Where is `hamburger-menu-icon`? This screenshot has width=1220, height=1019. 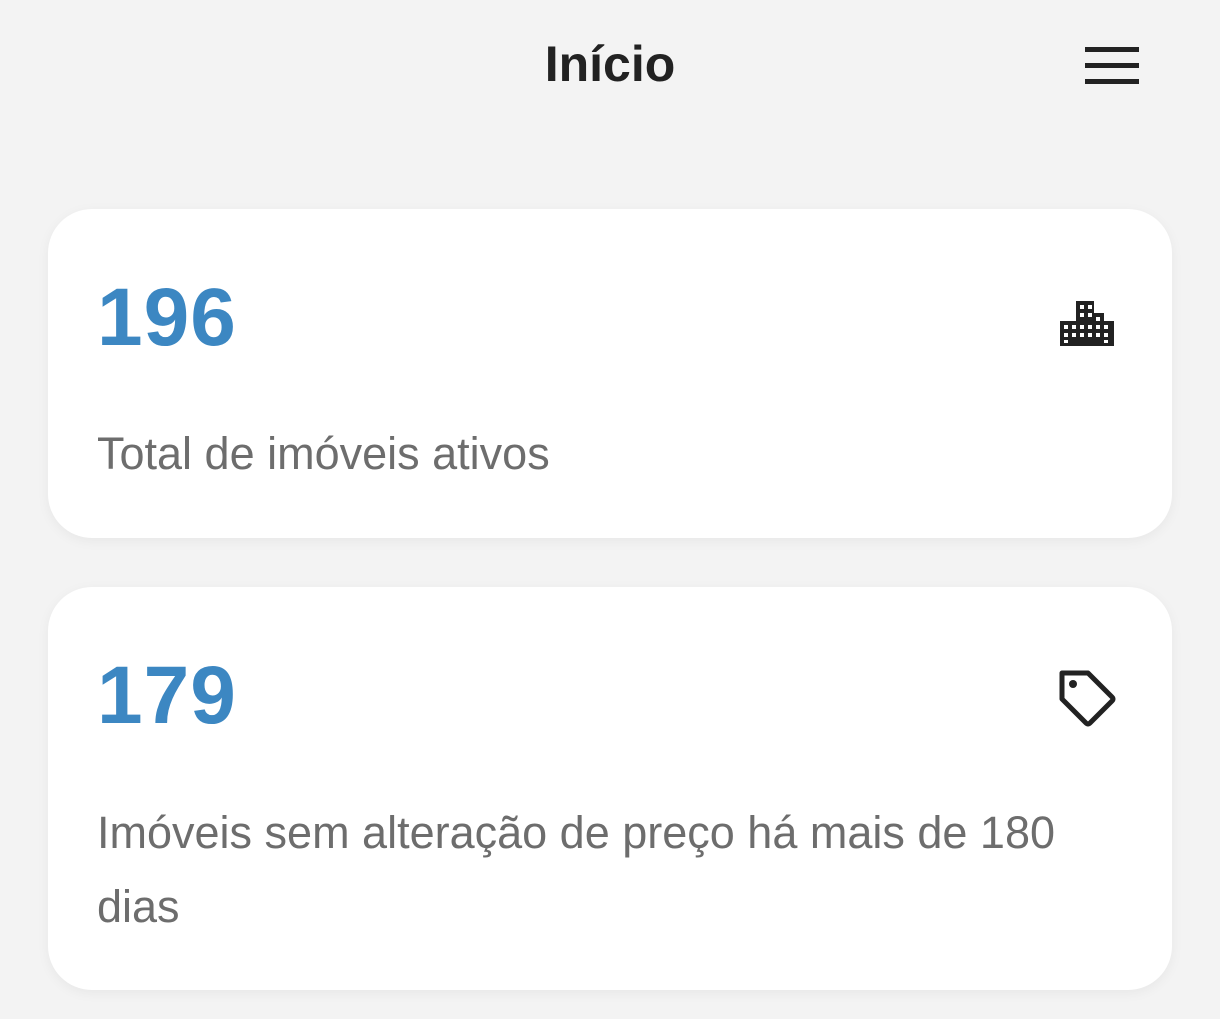
hamburger-menu-icon is located at coordinates (1112, 65).